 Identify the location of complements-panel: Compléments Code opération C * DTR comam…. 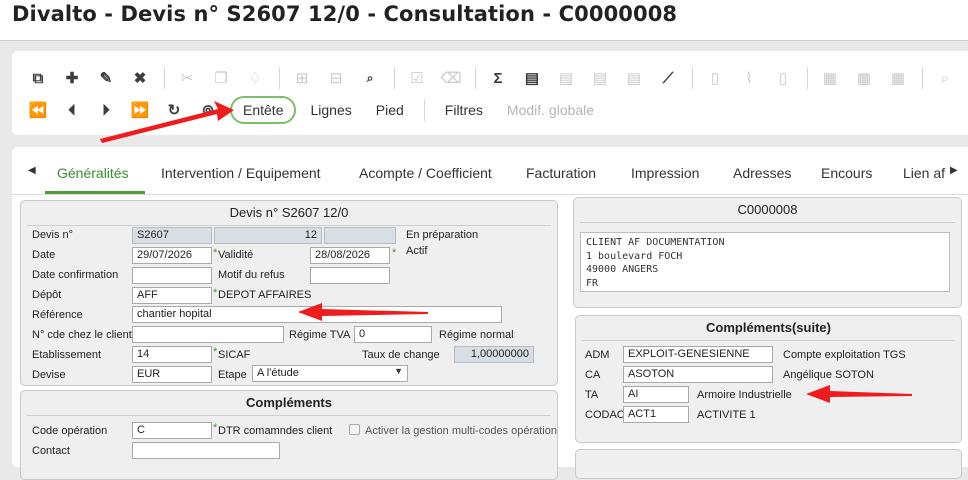
(289, 435).